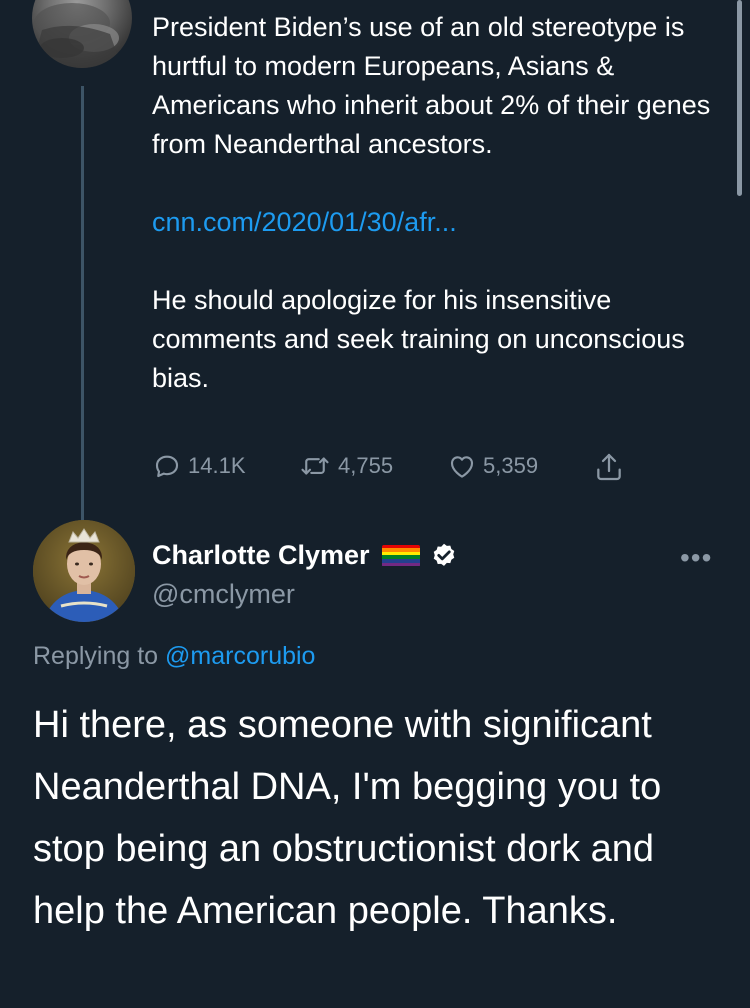 The width and height of the screenshot is (750, 1008). Describe the element at coordinates (223, 594) in the screenshot. I see `author-handle: @cmclymer` at that location.